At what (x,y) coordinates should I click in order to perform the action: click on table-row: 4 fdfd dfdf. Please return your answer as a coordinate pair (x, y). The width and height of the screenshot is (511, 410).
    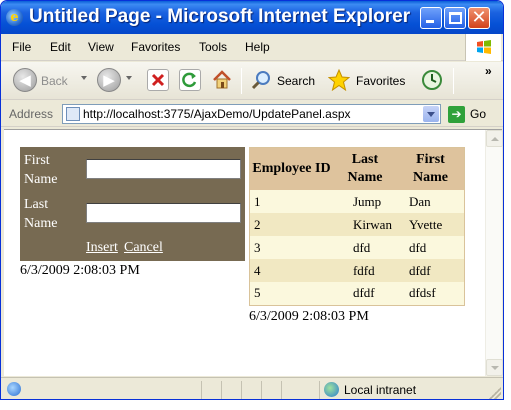
    Looking at the image, I should click on (357, 270).